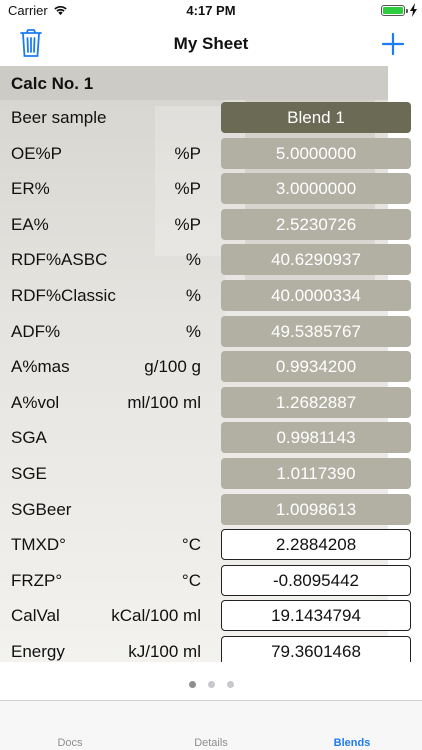 The width and height of the screenshot is (422, 750). I want to click on clock: 4:17 PM, so click(211, 10).